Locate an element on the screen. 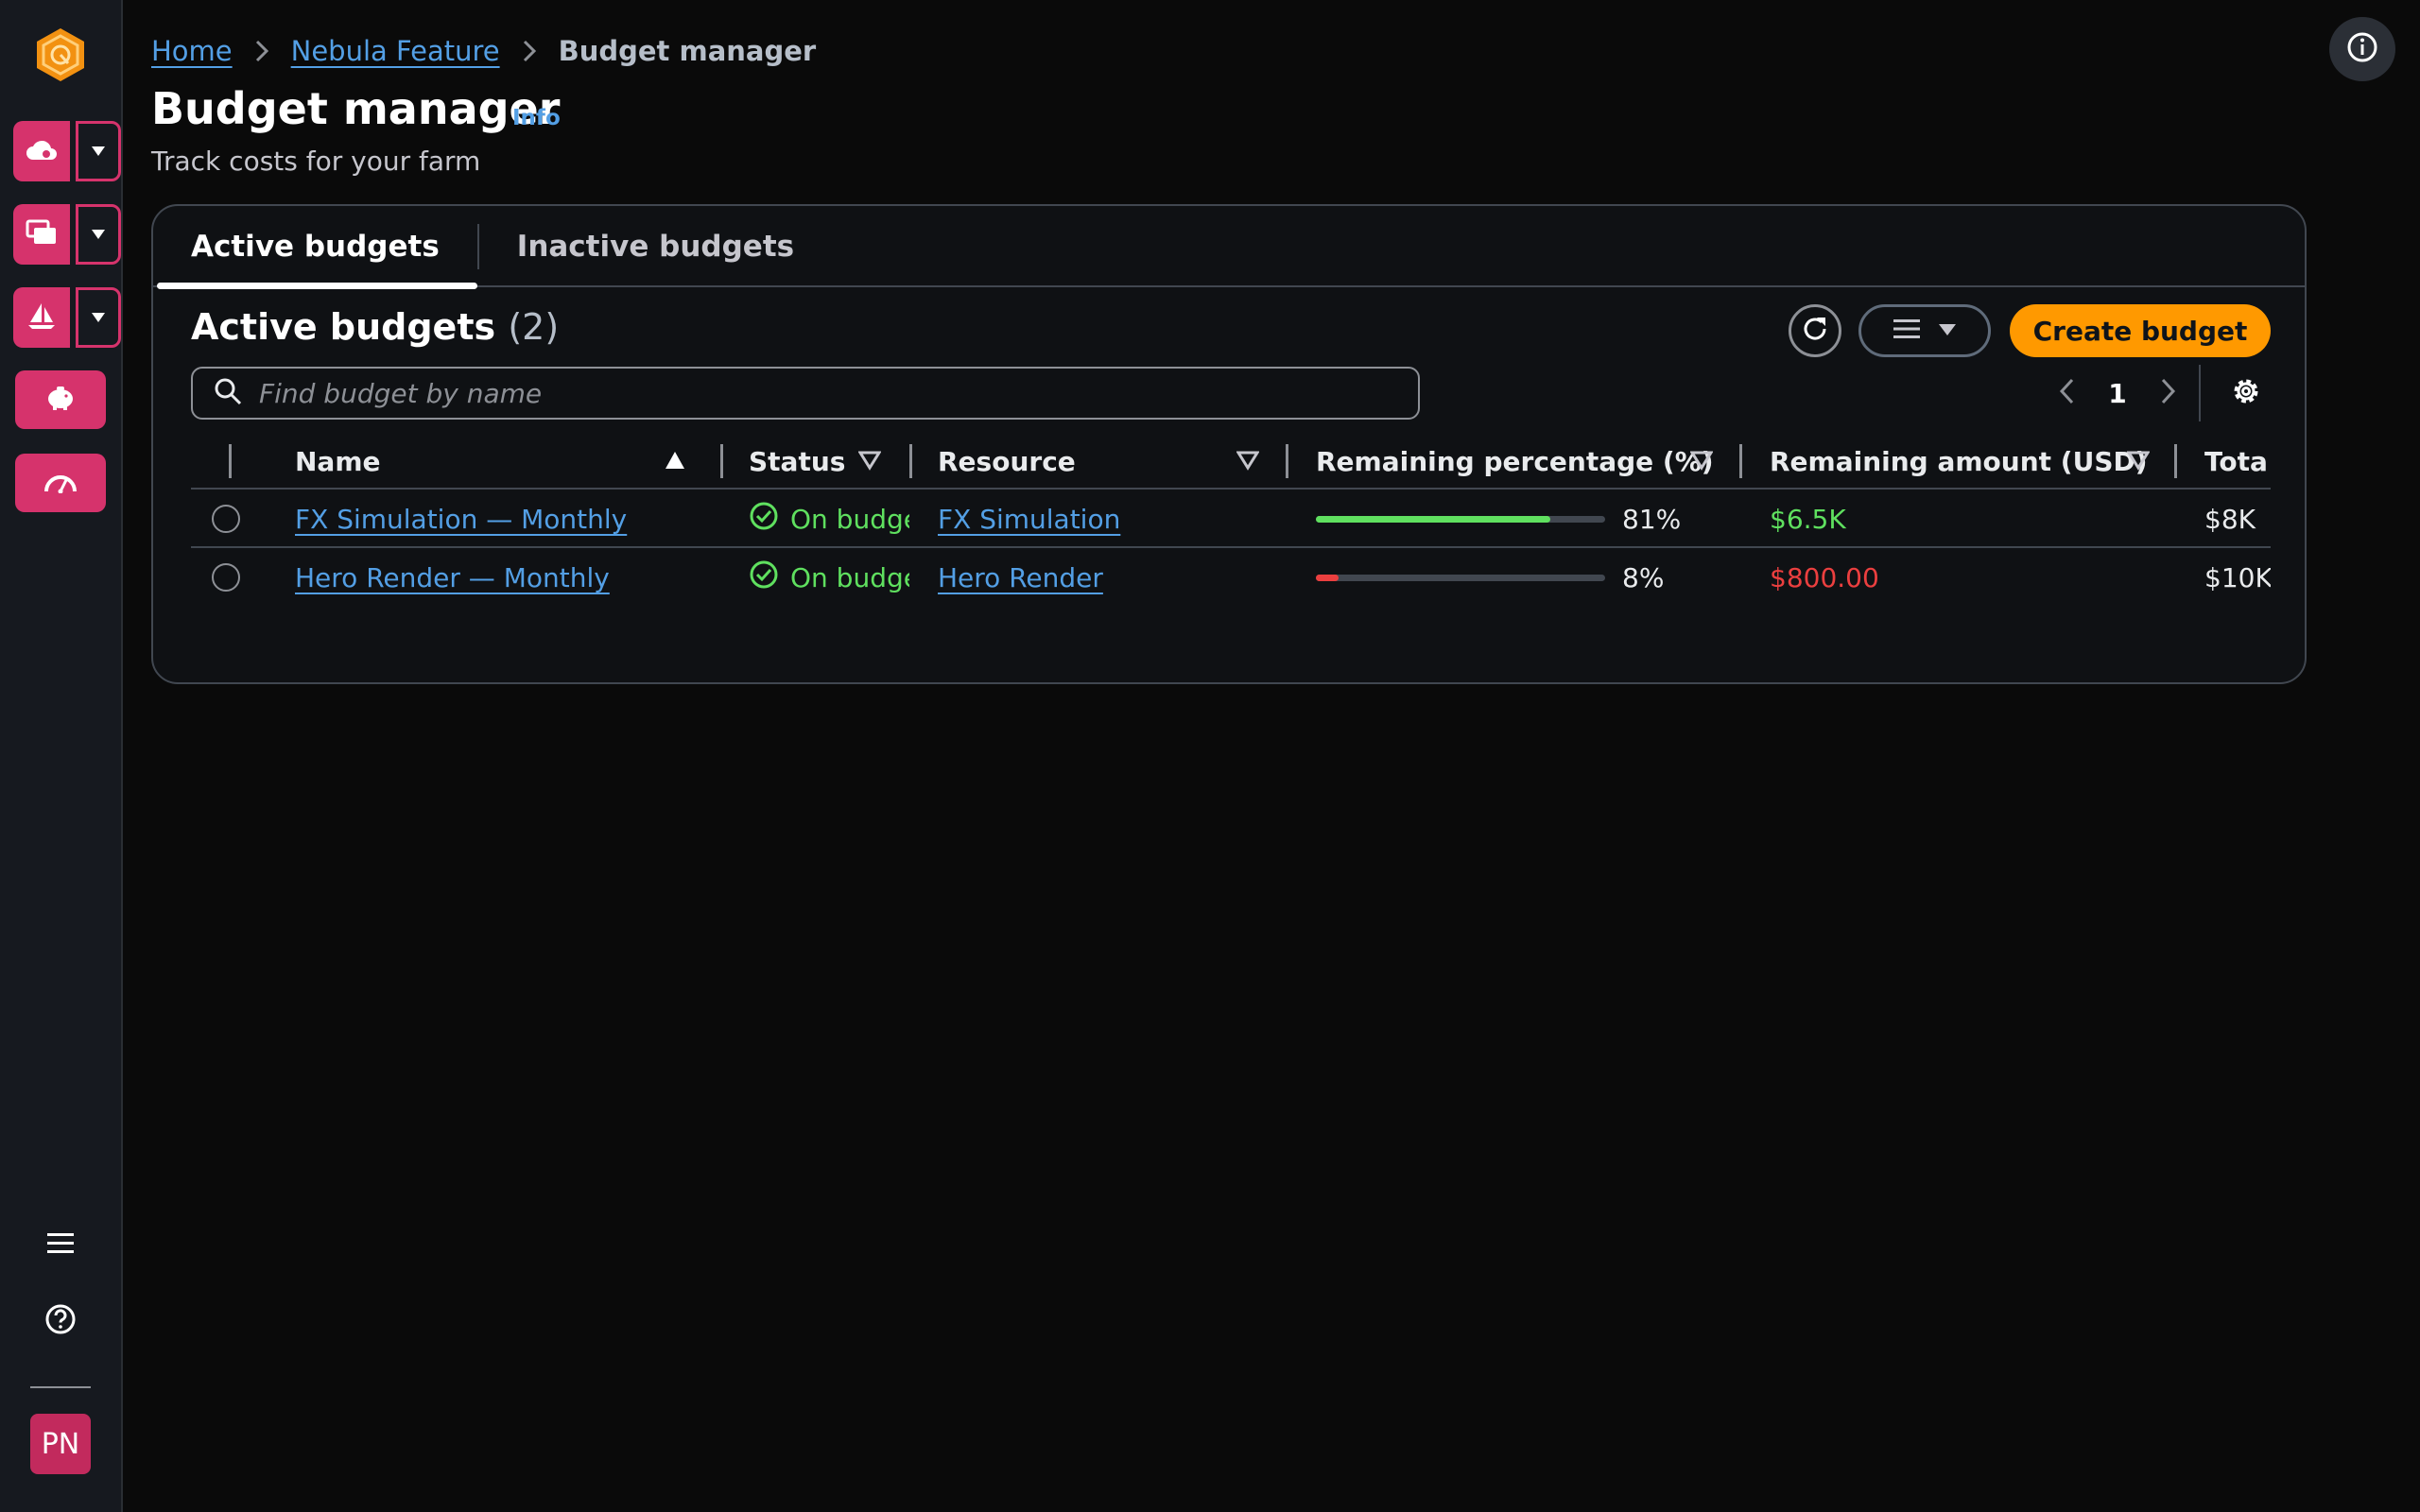 The height and width of the screenshot is (1512, 2420). budget-name: FX Simulation — Monthly is located at coordinates (461, 519).